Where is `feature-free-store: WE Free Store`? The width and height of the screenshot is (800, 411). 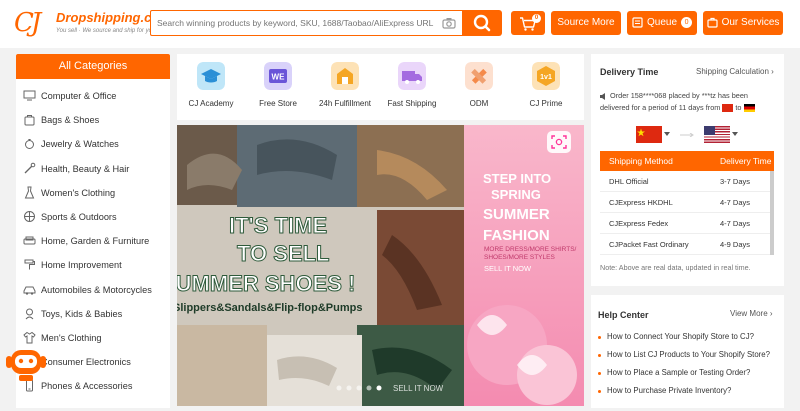
feature-free-store: WE Free Store is located at coordinates (278, 87).